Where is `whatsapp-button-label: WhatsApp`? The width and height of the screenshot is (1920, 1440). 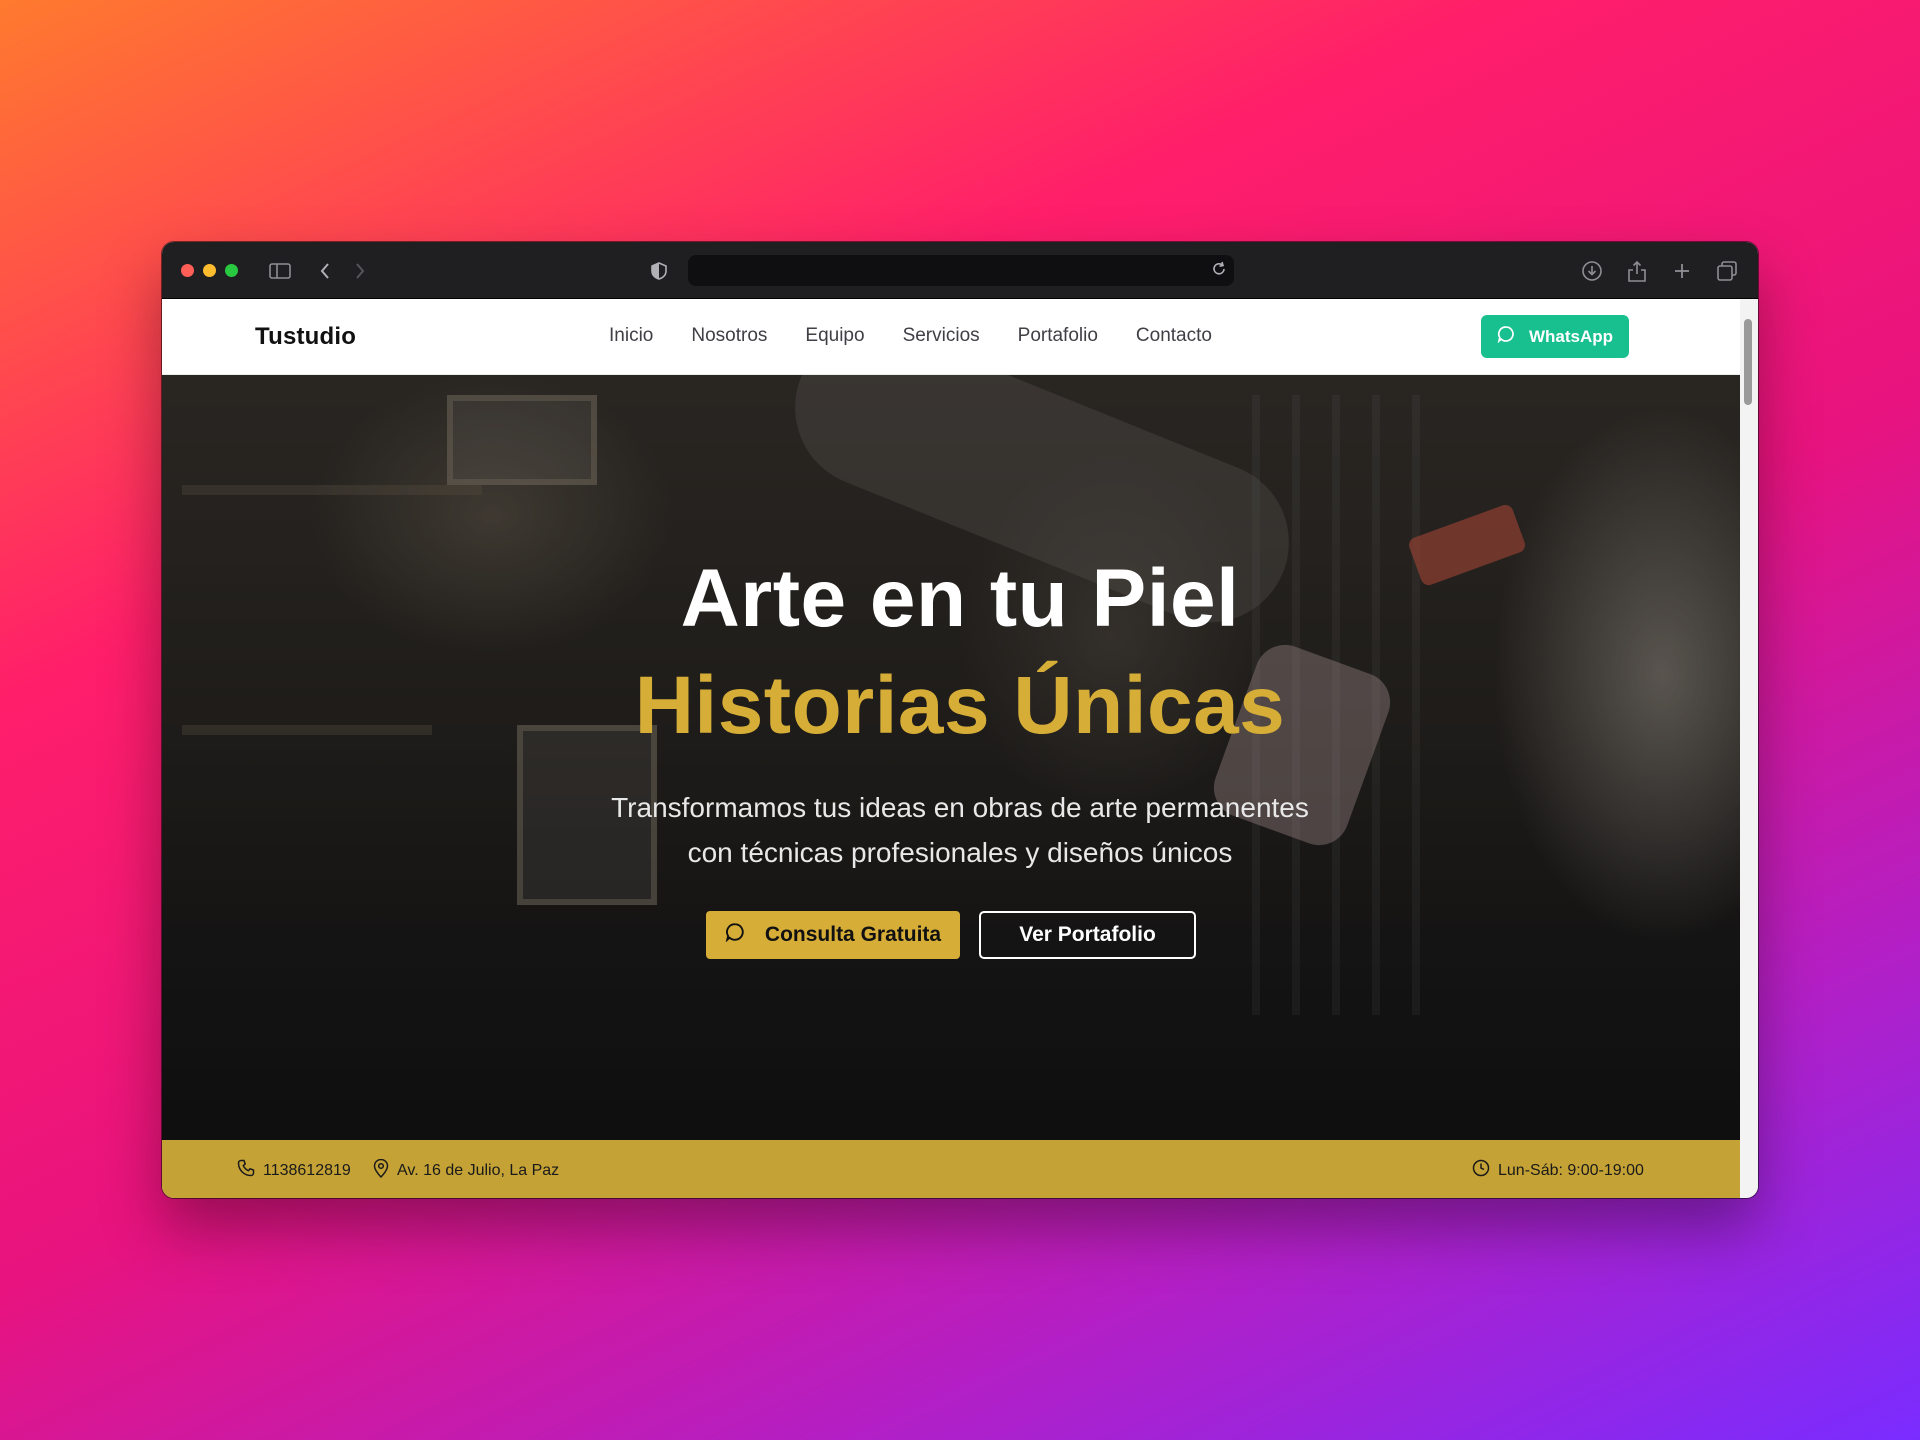 whatsapp-button-label: WhatsApp is located at coordinates (1571, 336).